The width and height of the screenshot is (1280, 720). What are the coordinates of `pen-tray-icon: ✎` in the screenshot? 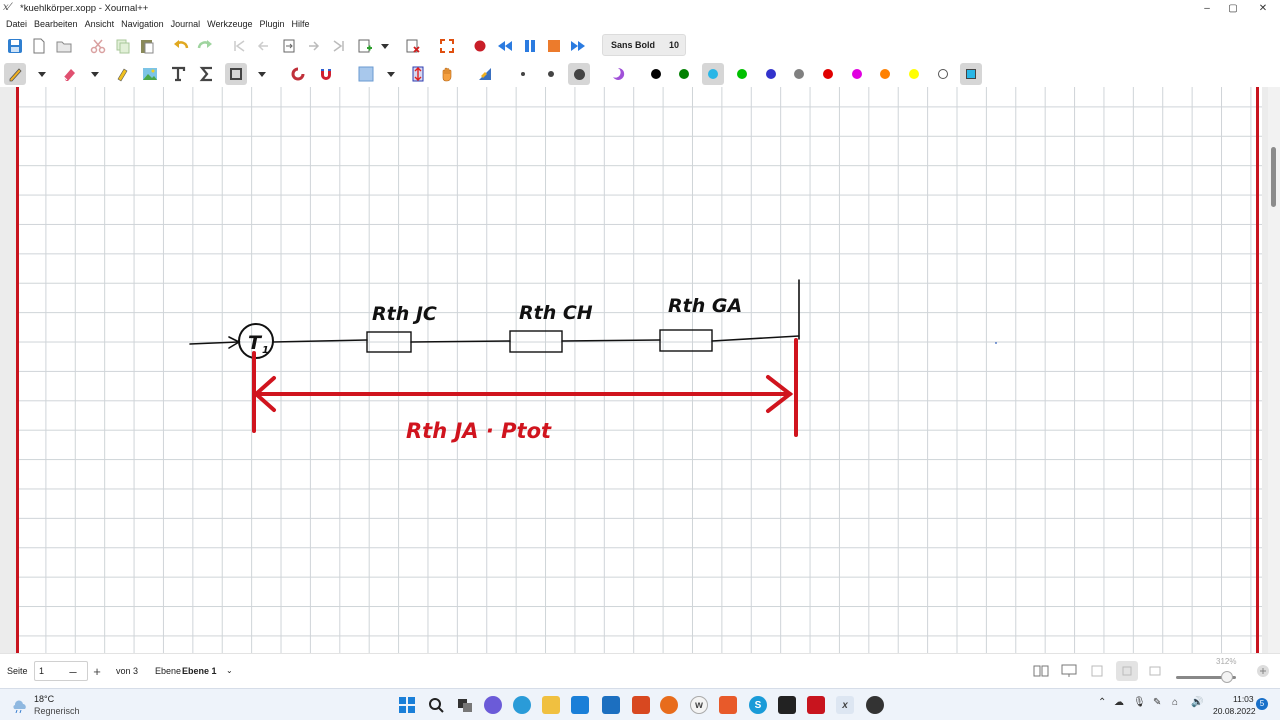 It's located at (1157, 702).